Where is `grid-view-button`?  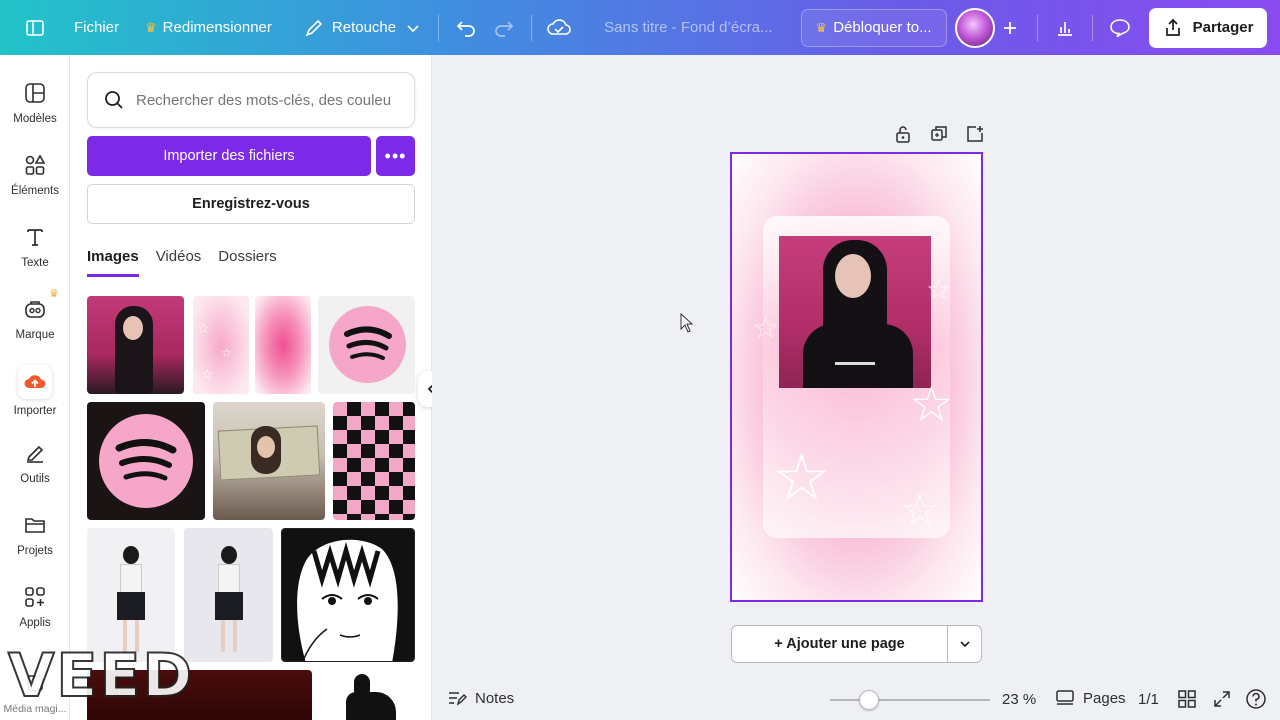
grid-view-button is located at coordinates (1187, 701).